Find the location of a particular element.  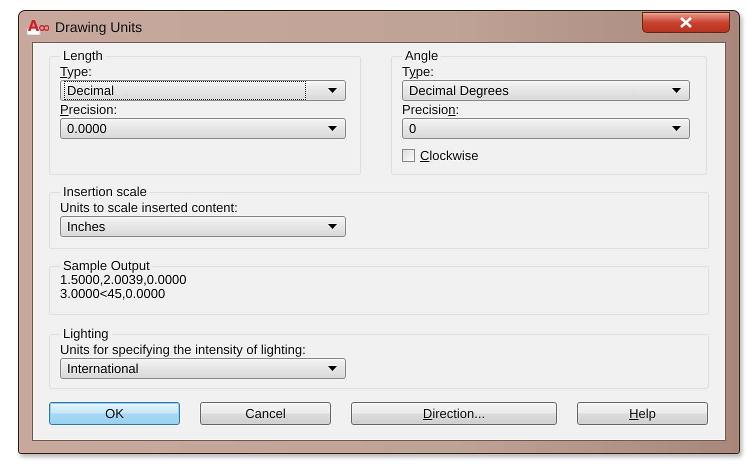

dropdown: 0 is located at coordinates (546, 128).